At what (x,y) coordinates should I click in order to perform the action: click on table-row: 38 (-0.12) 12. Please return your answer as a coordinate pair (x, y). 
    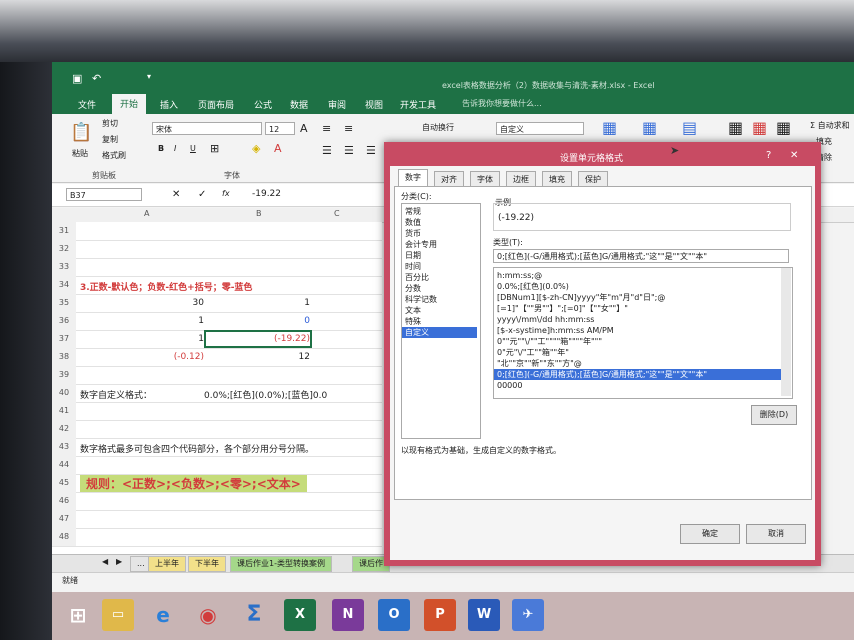
    Looking at the image, I should click on (217, 357).